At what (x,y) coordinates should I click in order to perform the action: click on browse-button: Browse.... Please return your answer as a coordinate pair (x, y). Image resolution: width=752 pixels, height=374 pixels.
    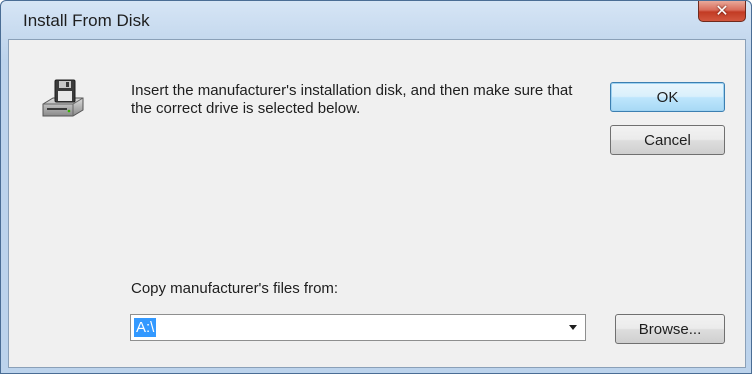
    Looking at the image, I should click on (670, 329).